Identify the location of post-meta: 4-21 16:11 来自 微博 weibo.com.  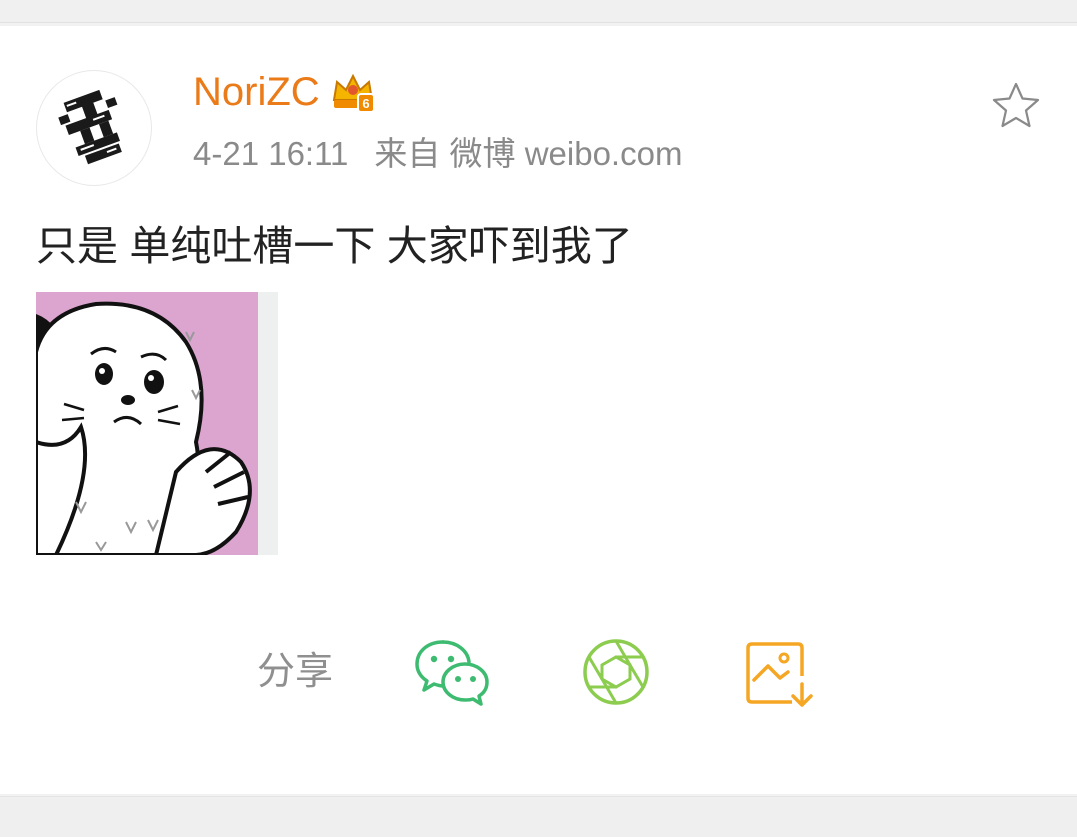
(437, 154).